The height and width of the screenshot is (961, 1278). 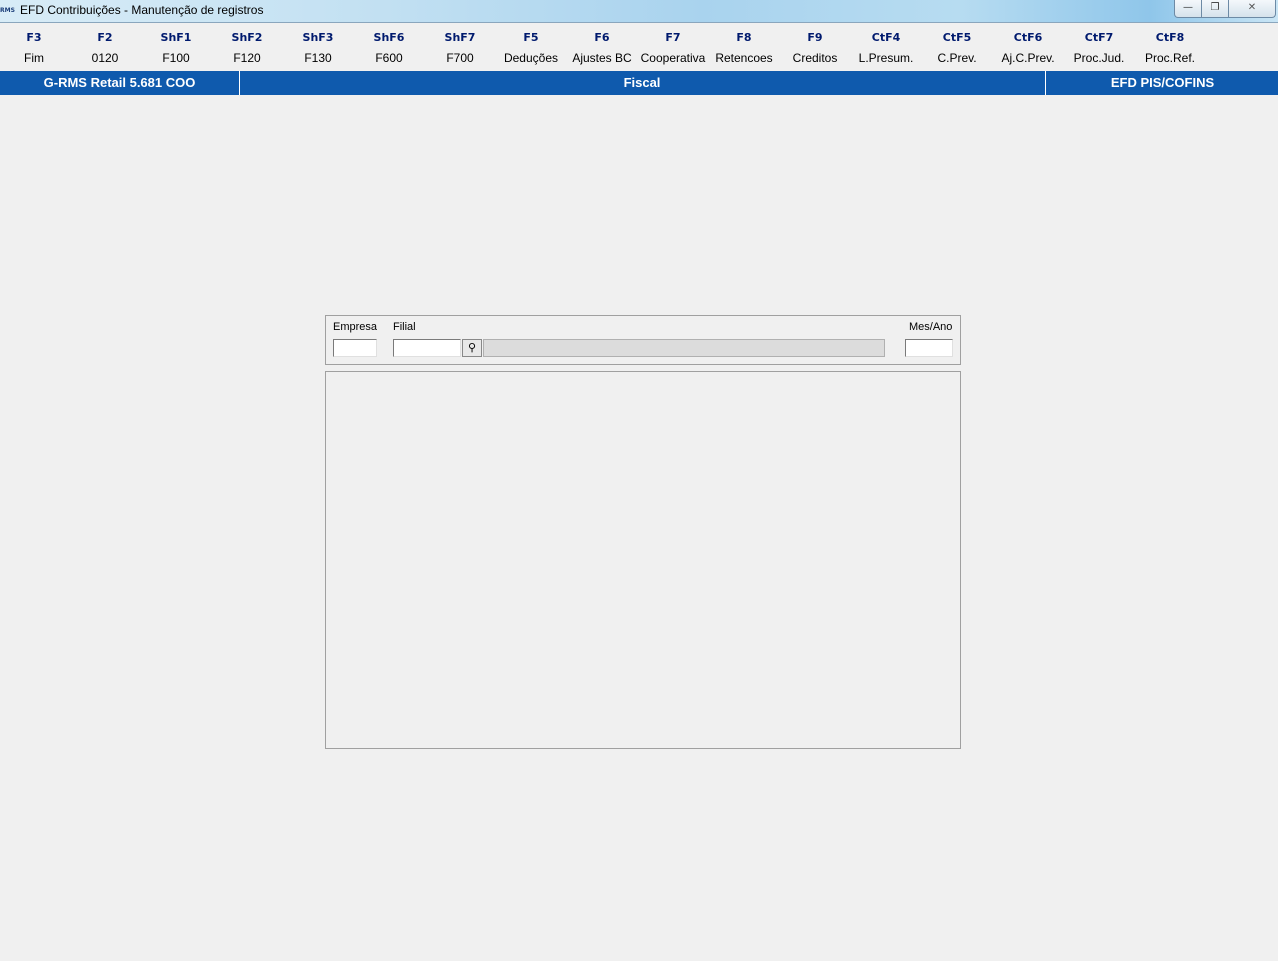 I want to click on fkey-label: F120, so click(x=247, y=58).